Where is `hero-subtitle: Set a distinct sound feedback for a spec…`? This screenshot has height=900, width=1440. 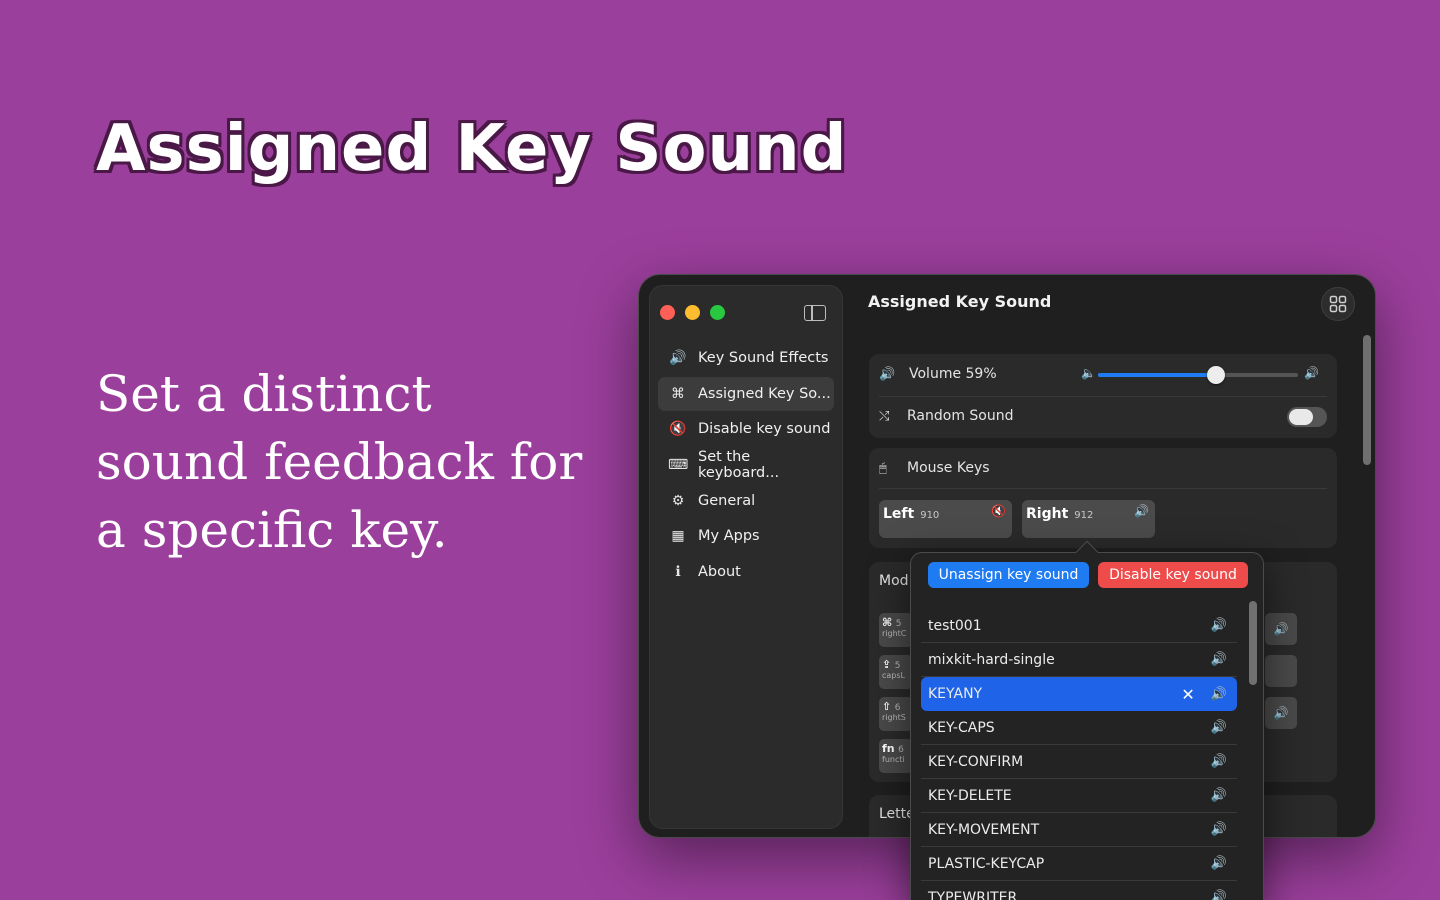 hero-subtitle: Set a distinct sound feedback for a spec… is located at coordinates (339, 462).